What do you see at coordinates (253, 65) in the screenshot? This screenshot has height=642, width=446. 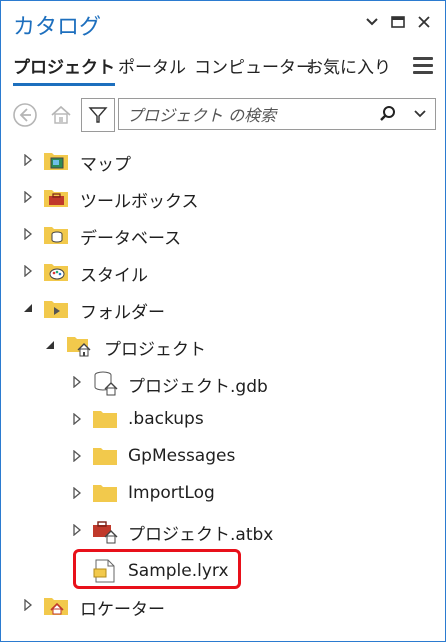 I see `tab-computer: コンピューター` at bounding box center [253, 65].